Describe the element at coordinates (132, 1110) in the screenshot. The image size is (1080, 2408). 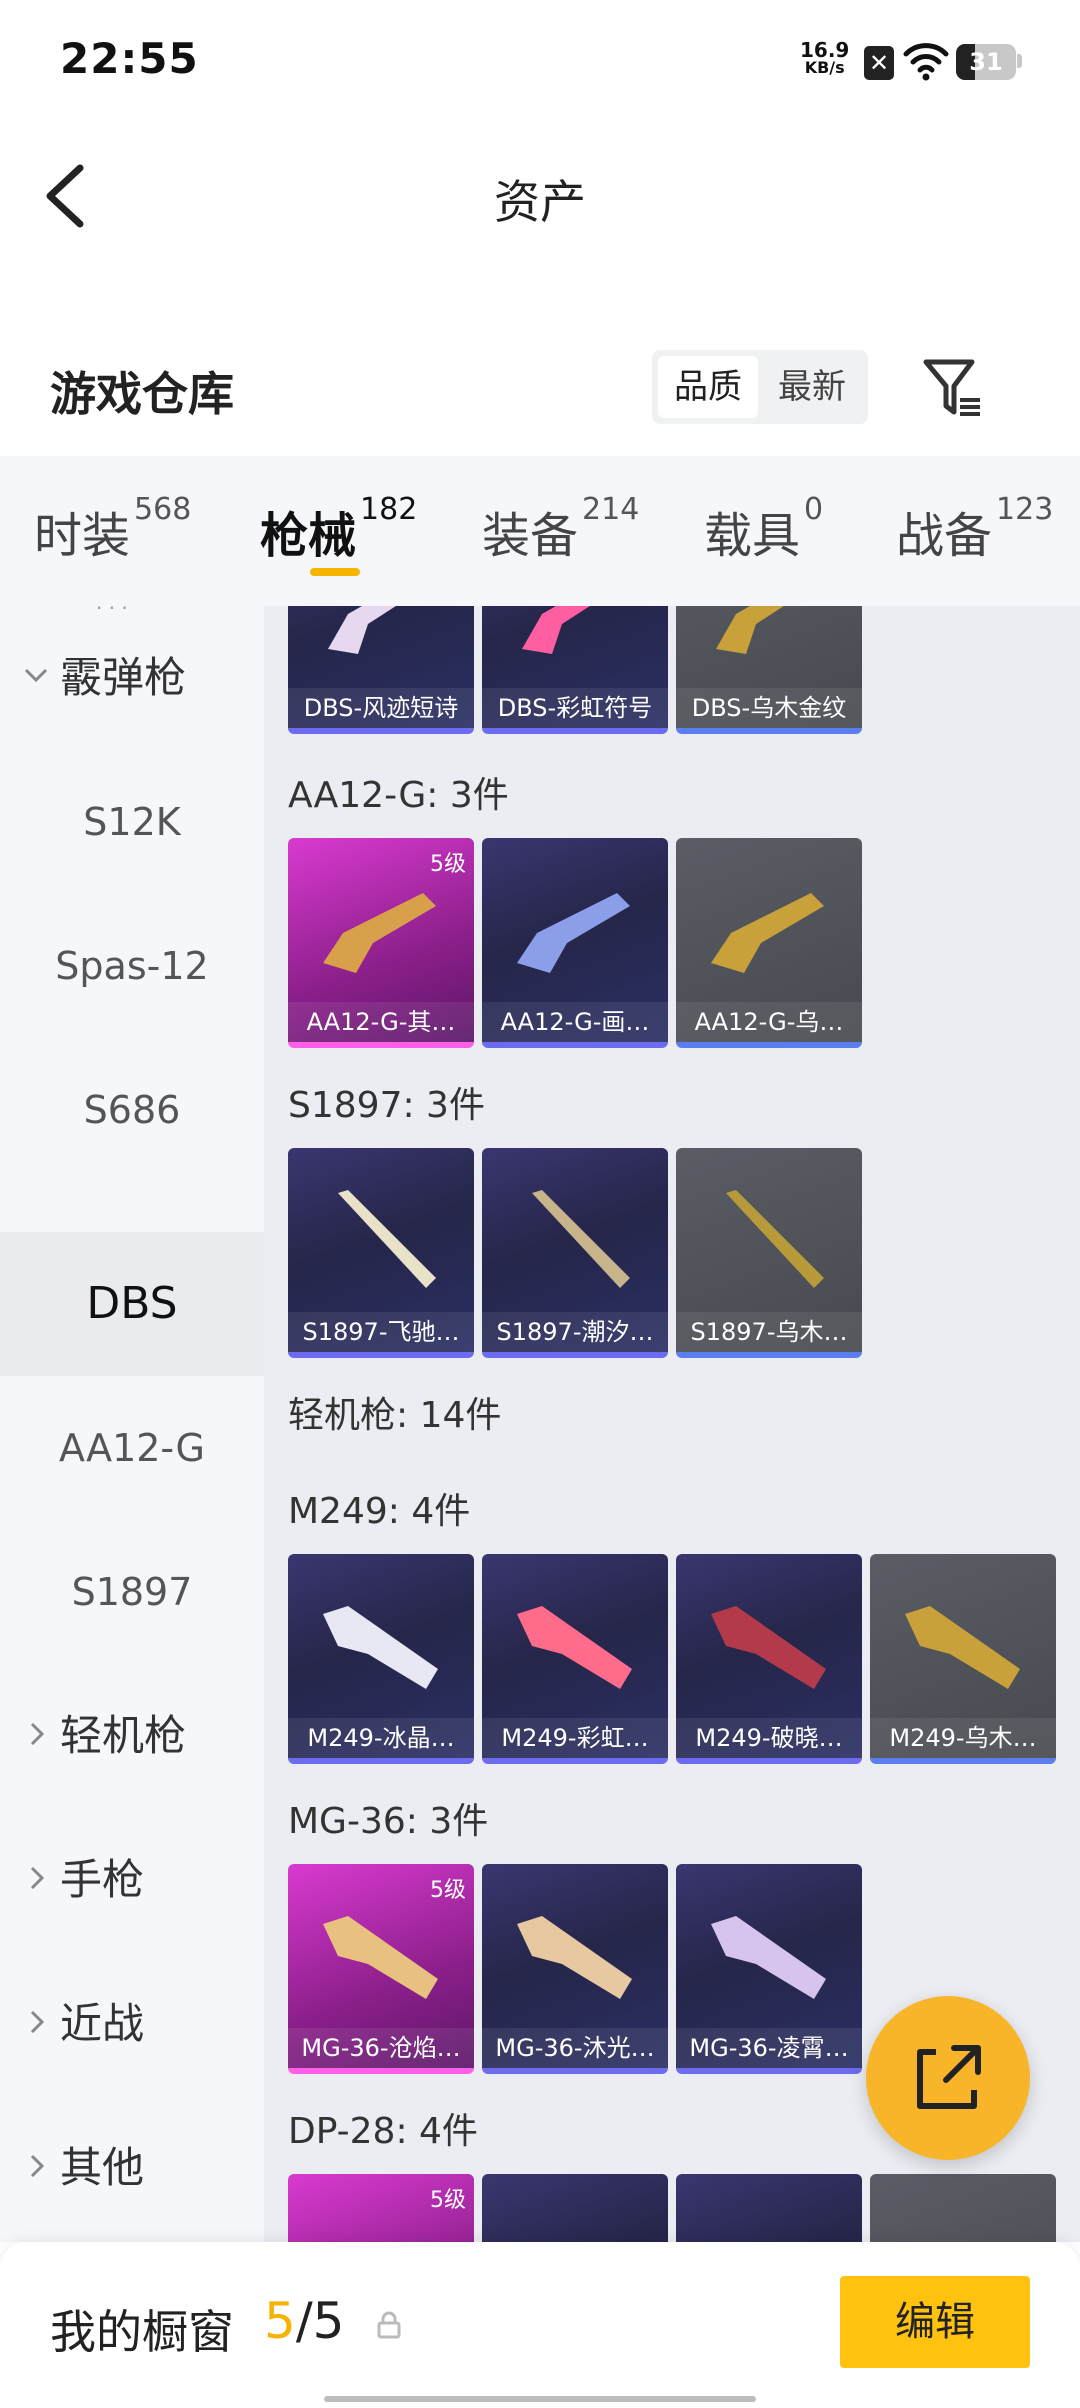
I see `sidebar-item-s686: S686` at that location.